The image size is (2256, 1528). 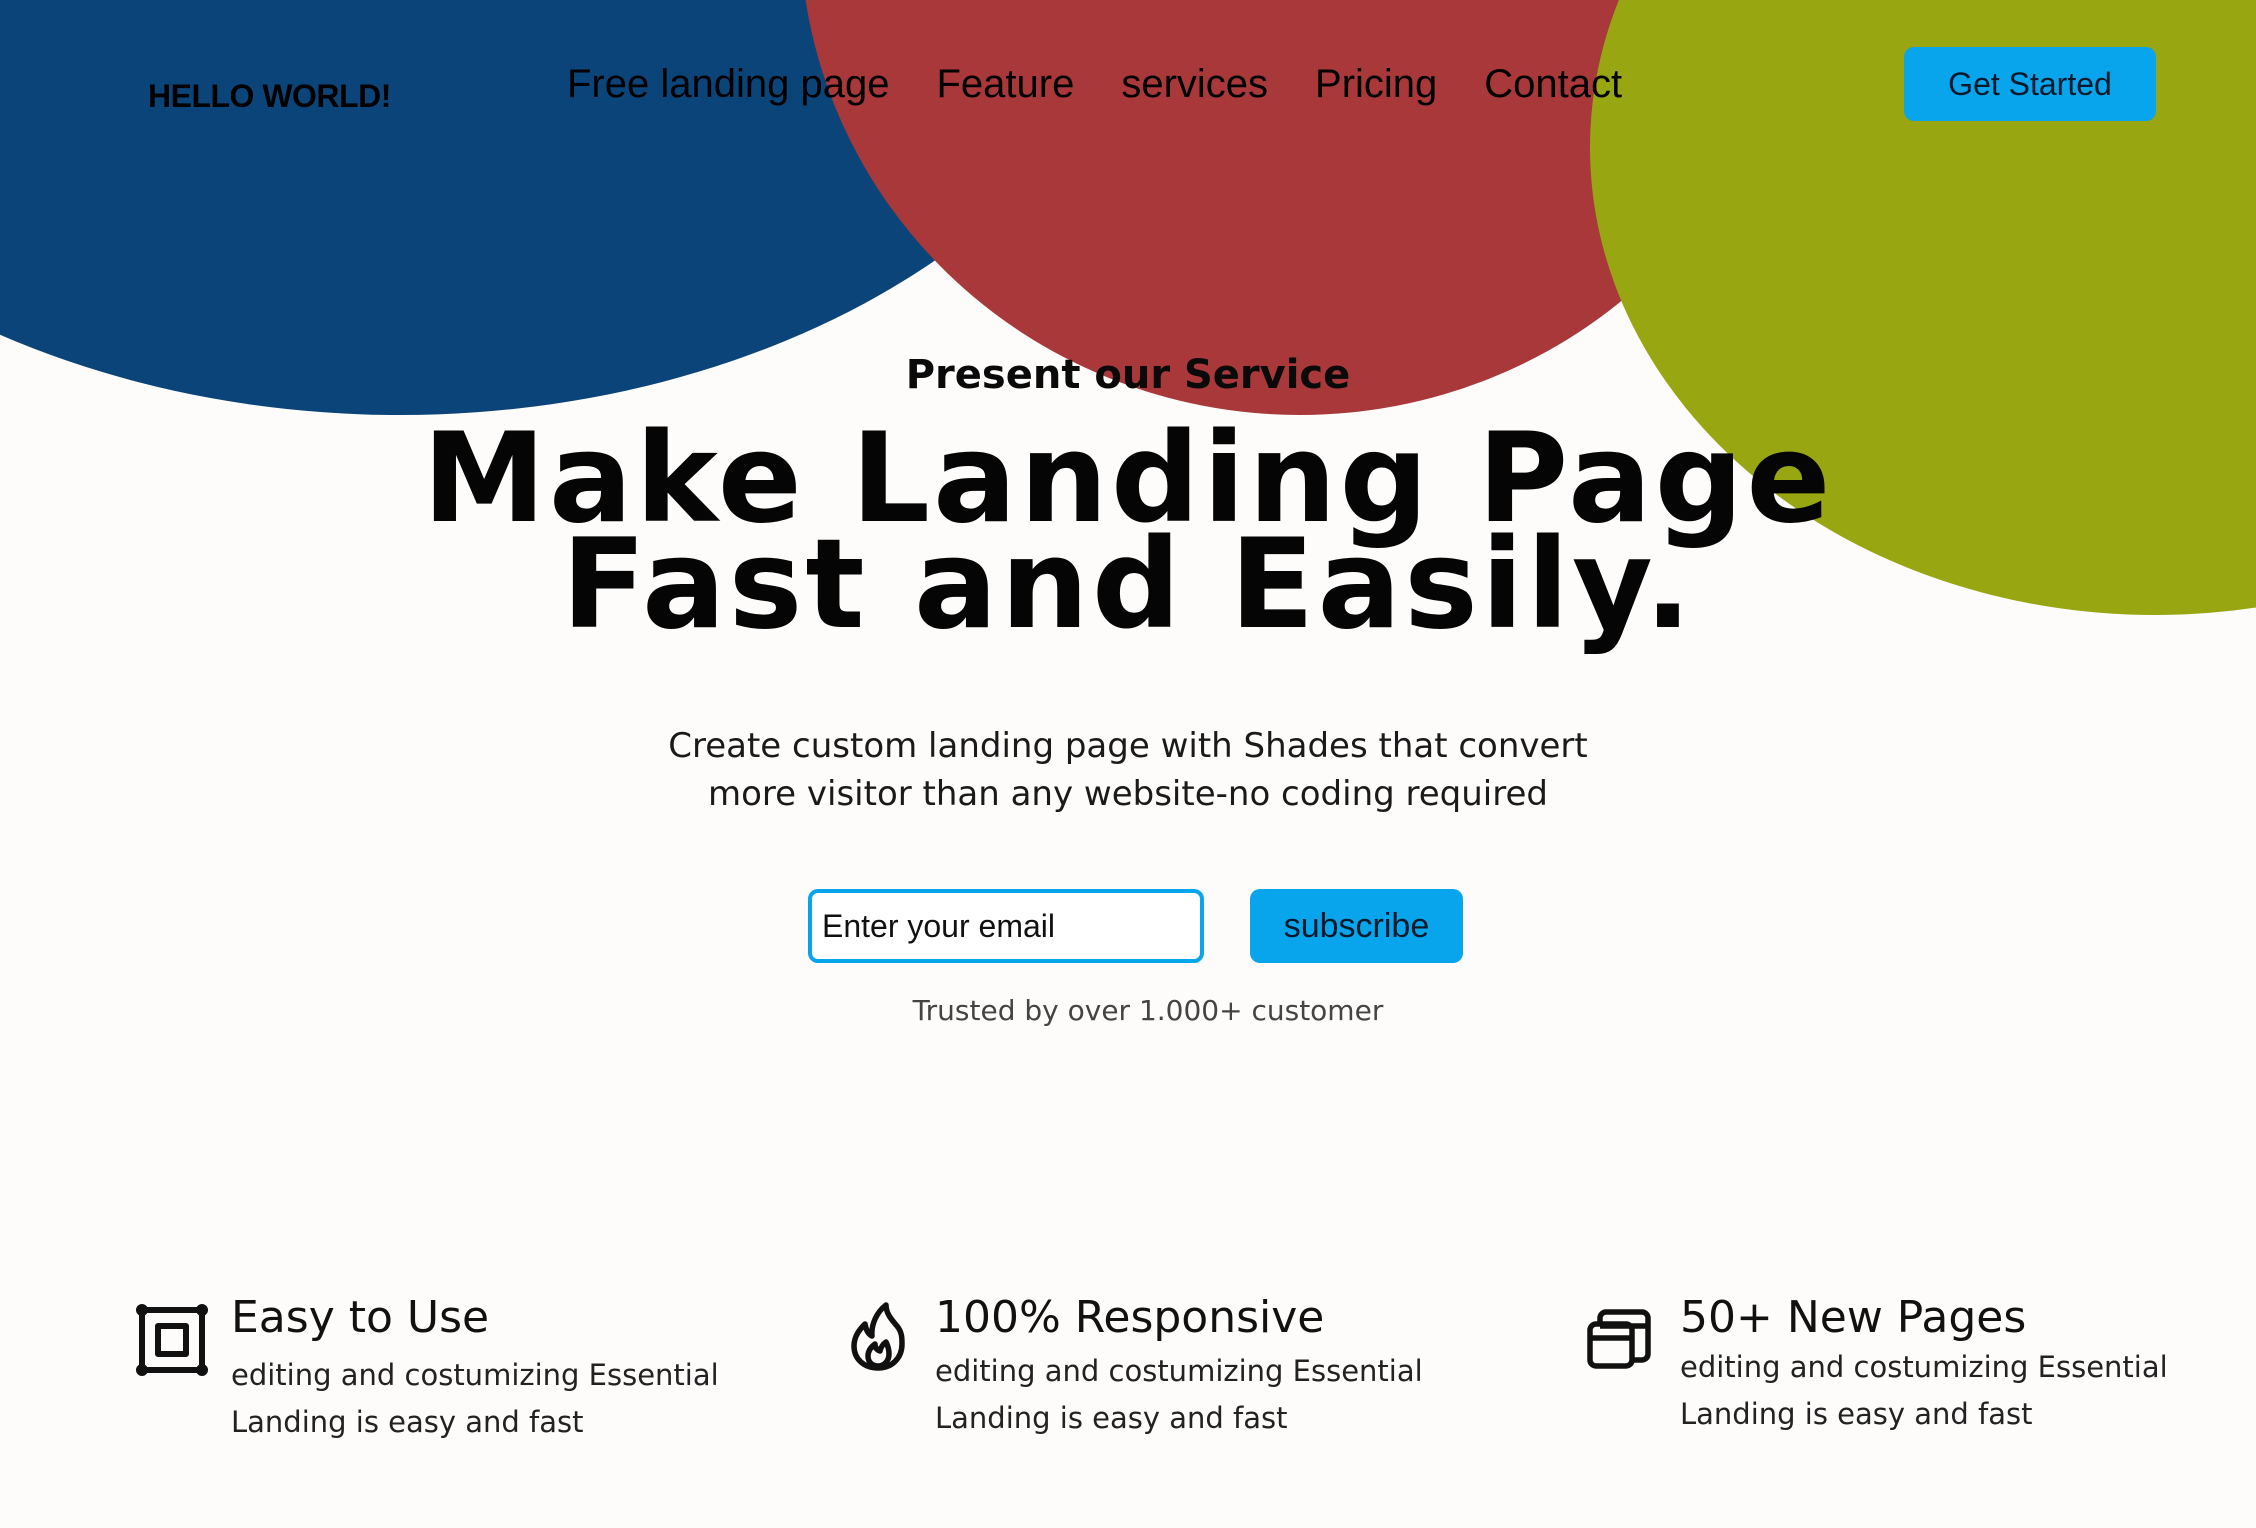 What do you see at coordinates (1356, 926) in the screenshot?
I see `subscribe-button: subscribe` at bounding box center [1356, 926].